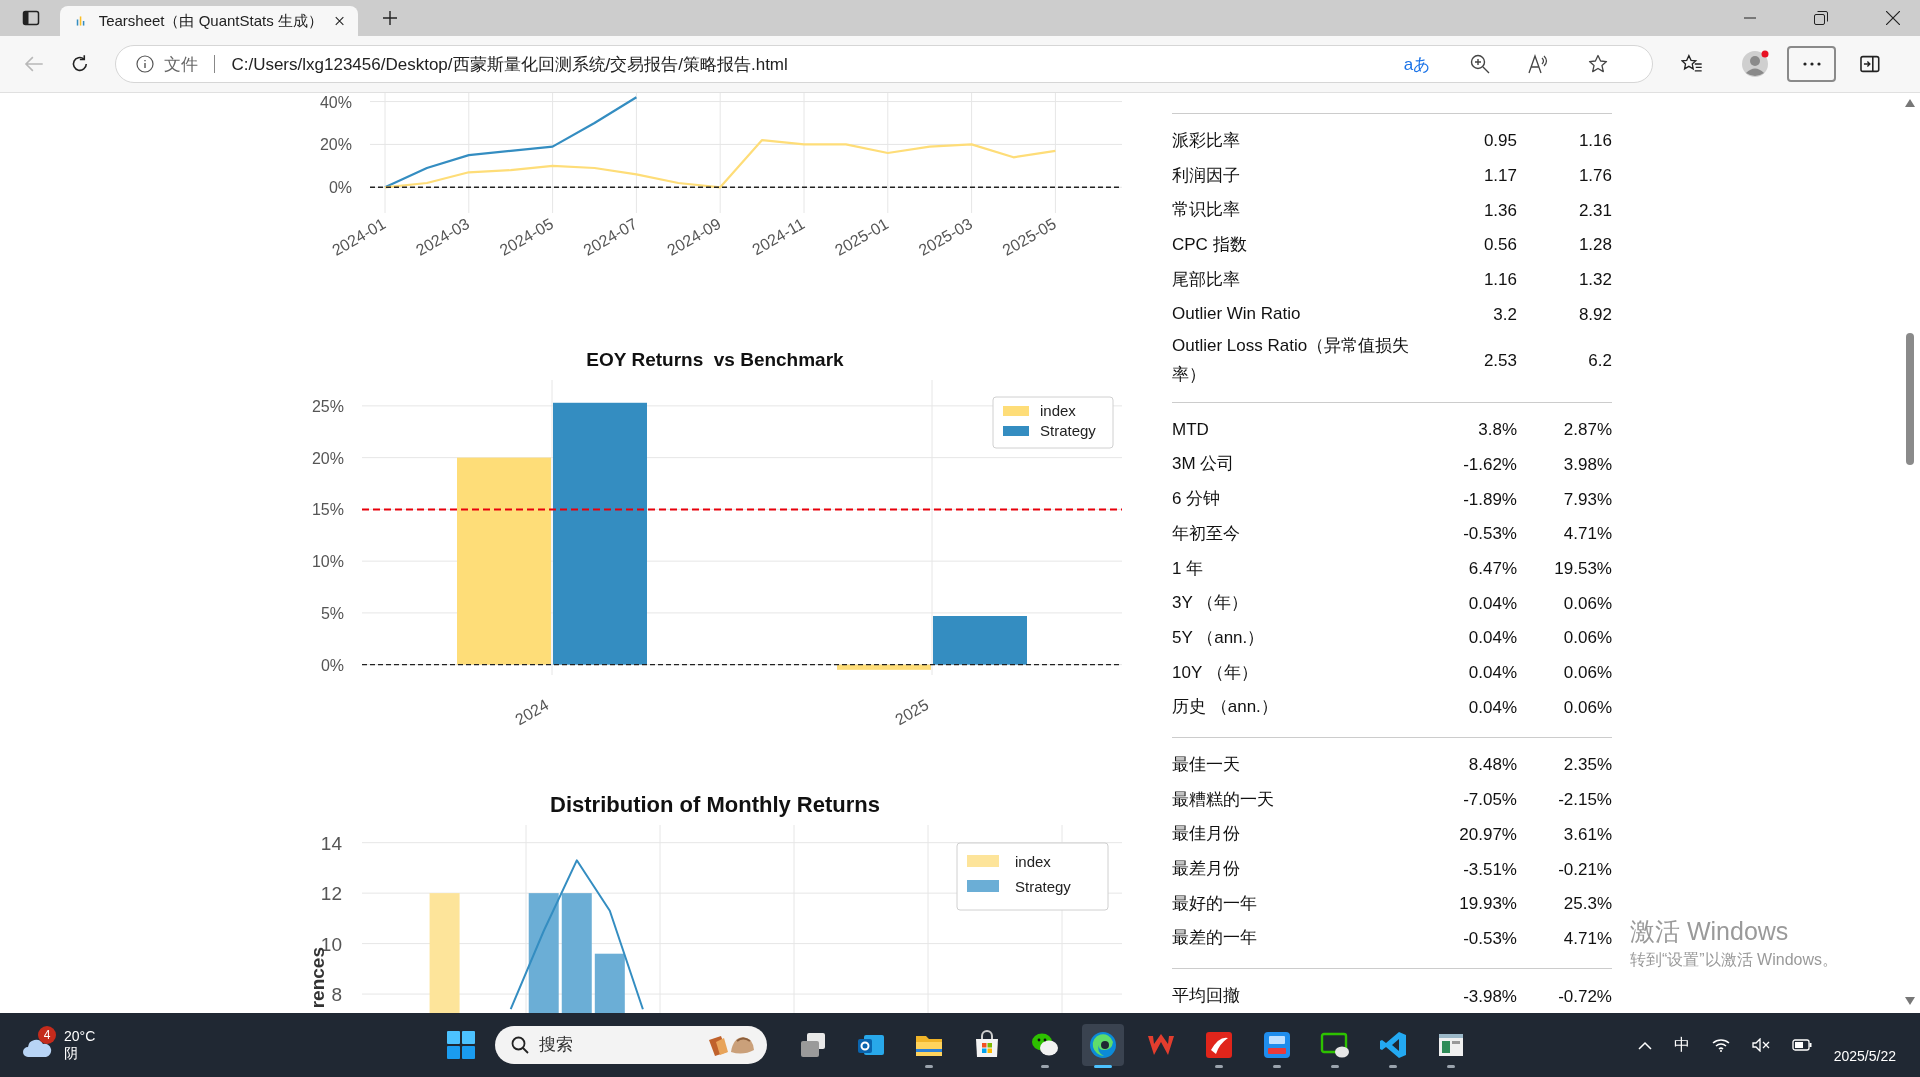 The height and width of the screenshot is (1077, 1920). I want to click on zoom-icon, so click(1480, 64).